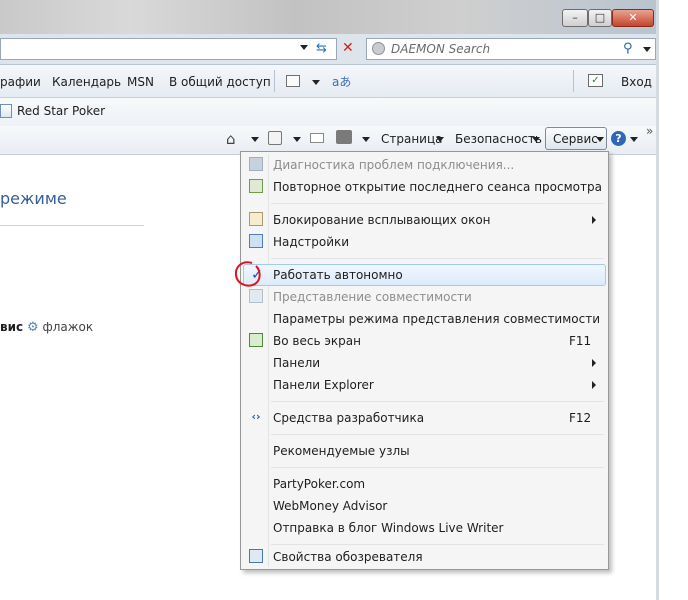 The height and width of the screenshot is (600, 688). I want to click on menu-item-label: Рекомендуемые узлы, so click(341, 451).